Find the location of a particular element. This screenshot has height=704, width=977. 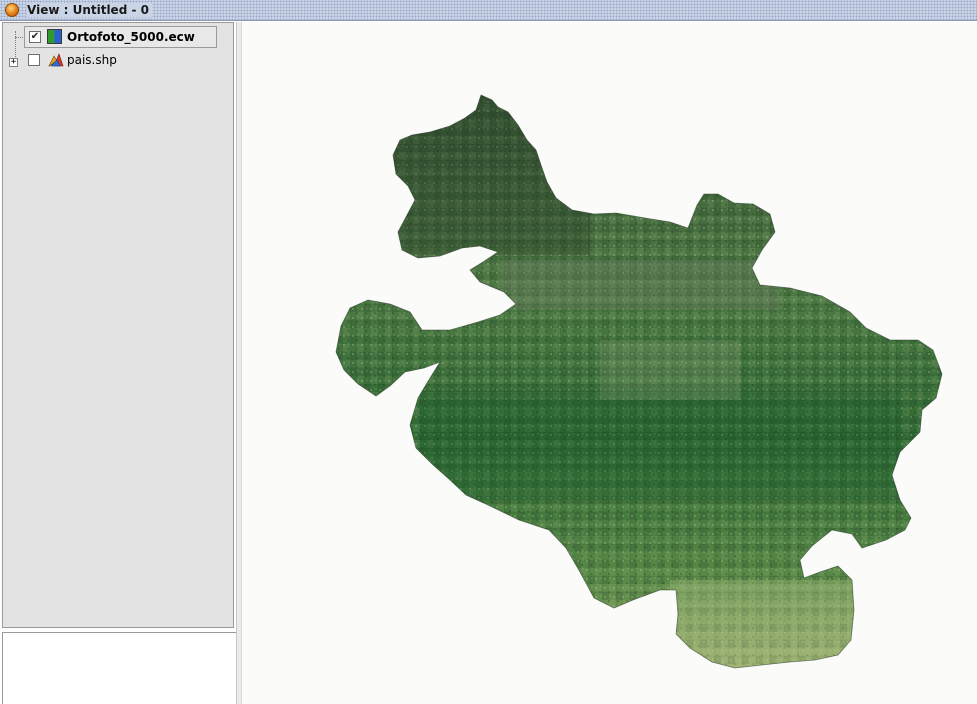

app-icon is located at coordinates (12, 10).